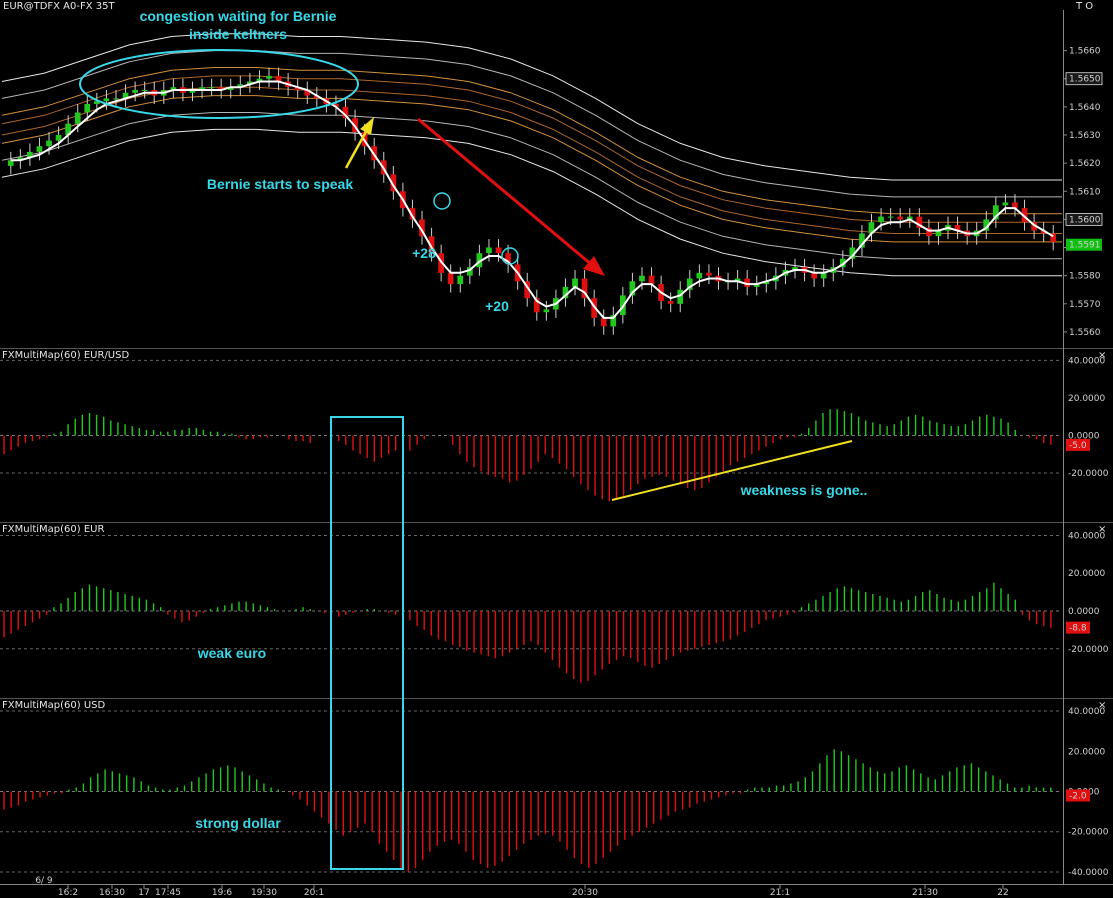  What do you see at coordinates (54, 705) in the screenshot?
I see `indicator-title-usd: FXMultiMap(60) USD` at bounding box center [54, 705].